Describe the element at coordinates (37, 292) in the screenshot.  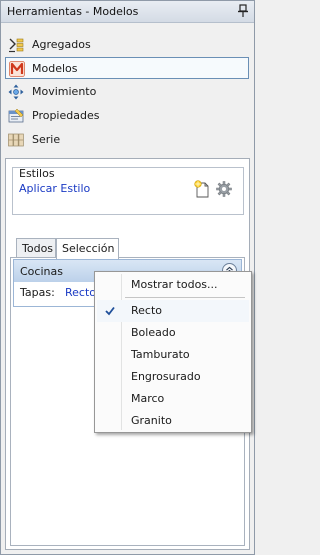
I see `field-label-tapas: Tapas:` at that location.